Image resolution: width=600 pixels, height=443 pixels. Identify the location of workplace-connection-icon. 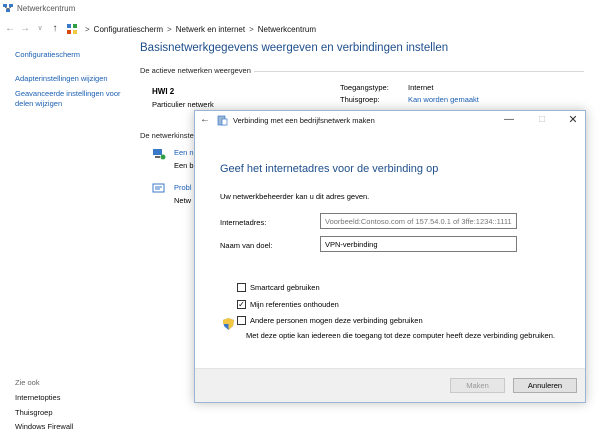
(222, 120).